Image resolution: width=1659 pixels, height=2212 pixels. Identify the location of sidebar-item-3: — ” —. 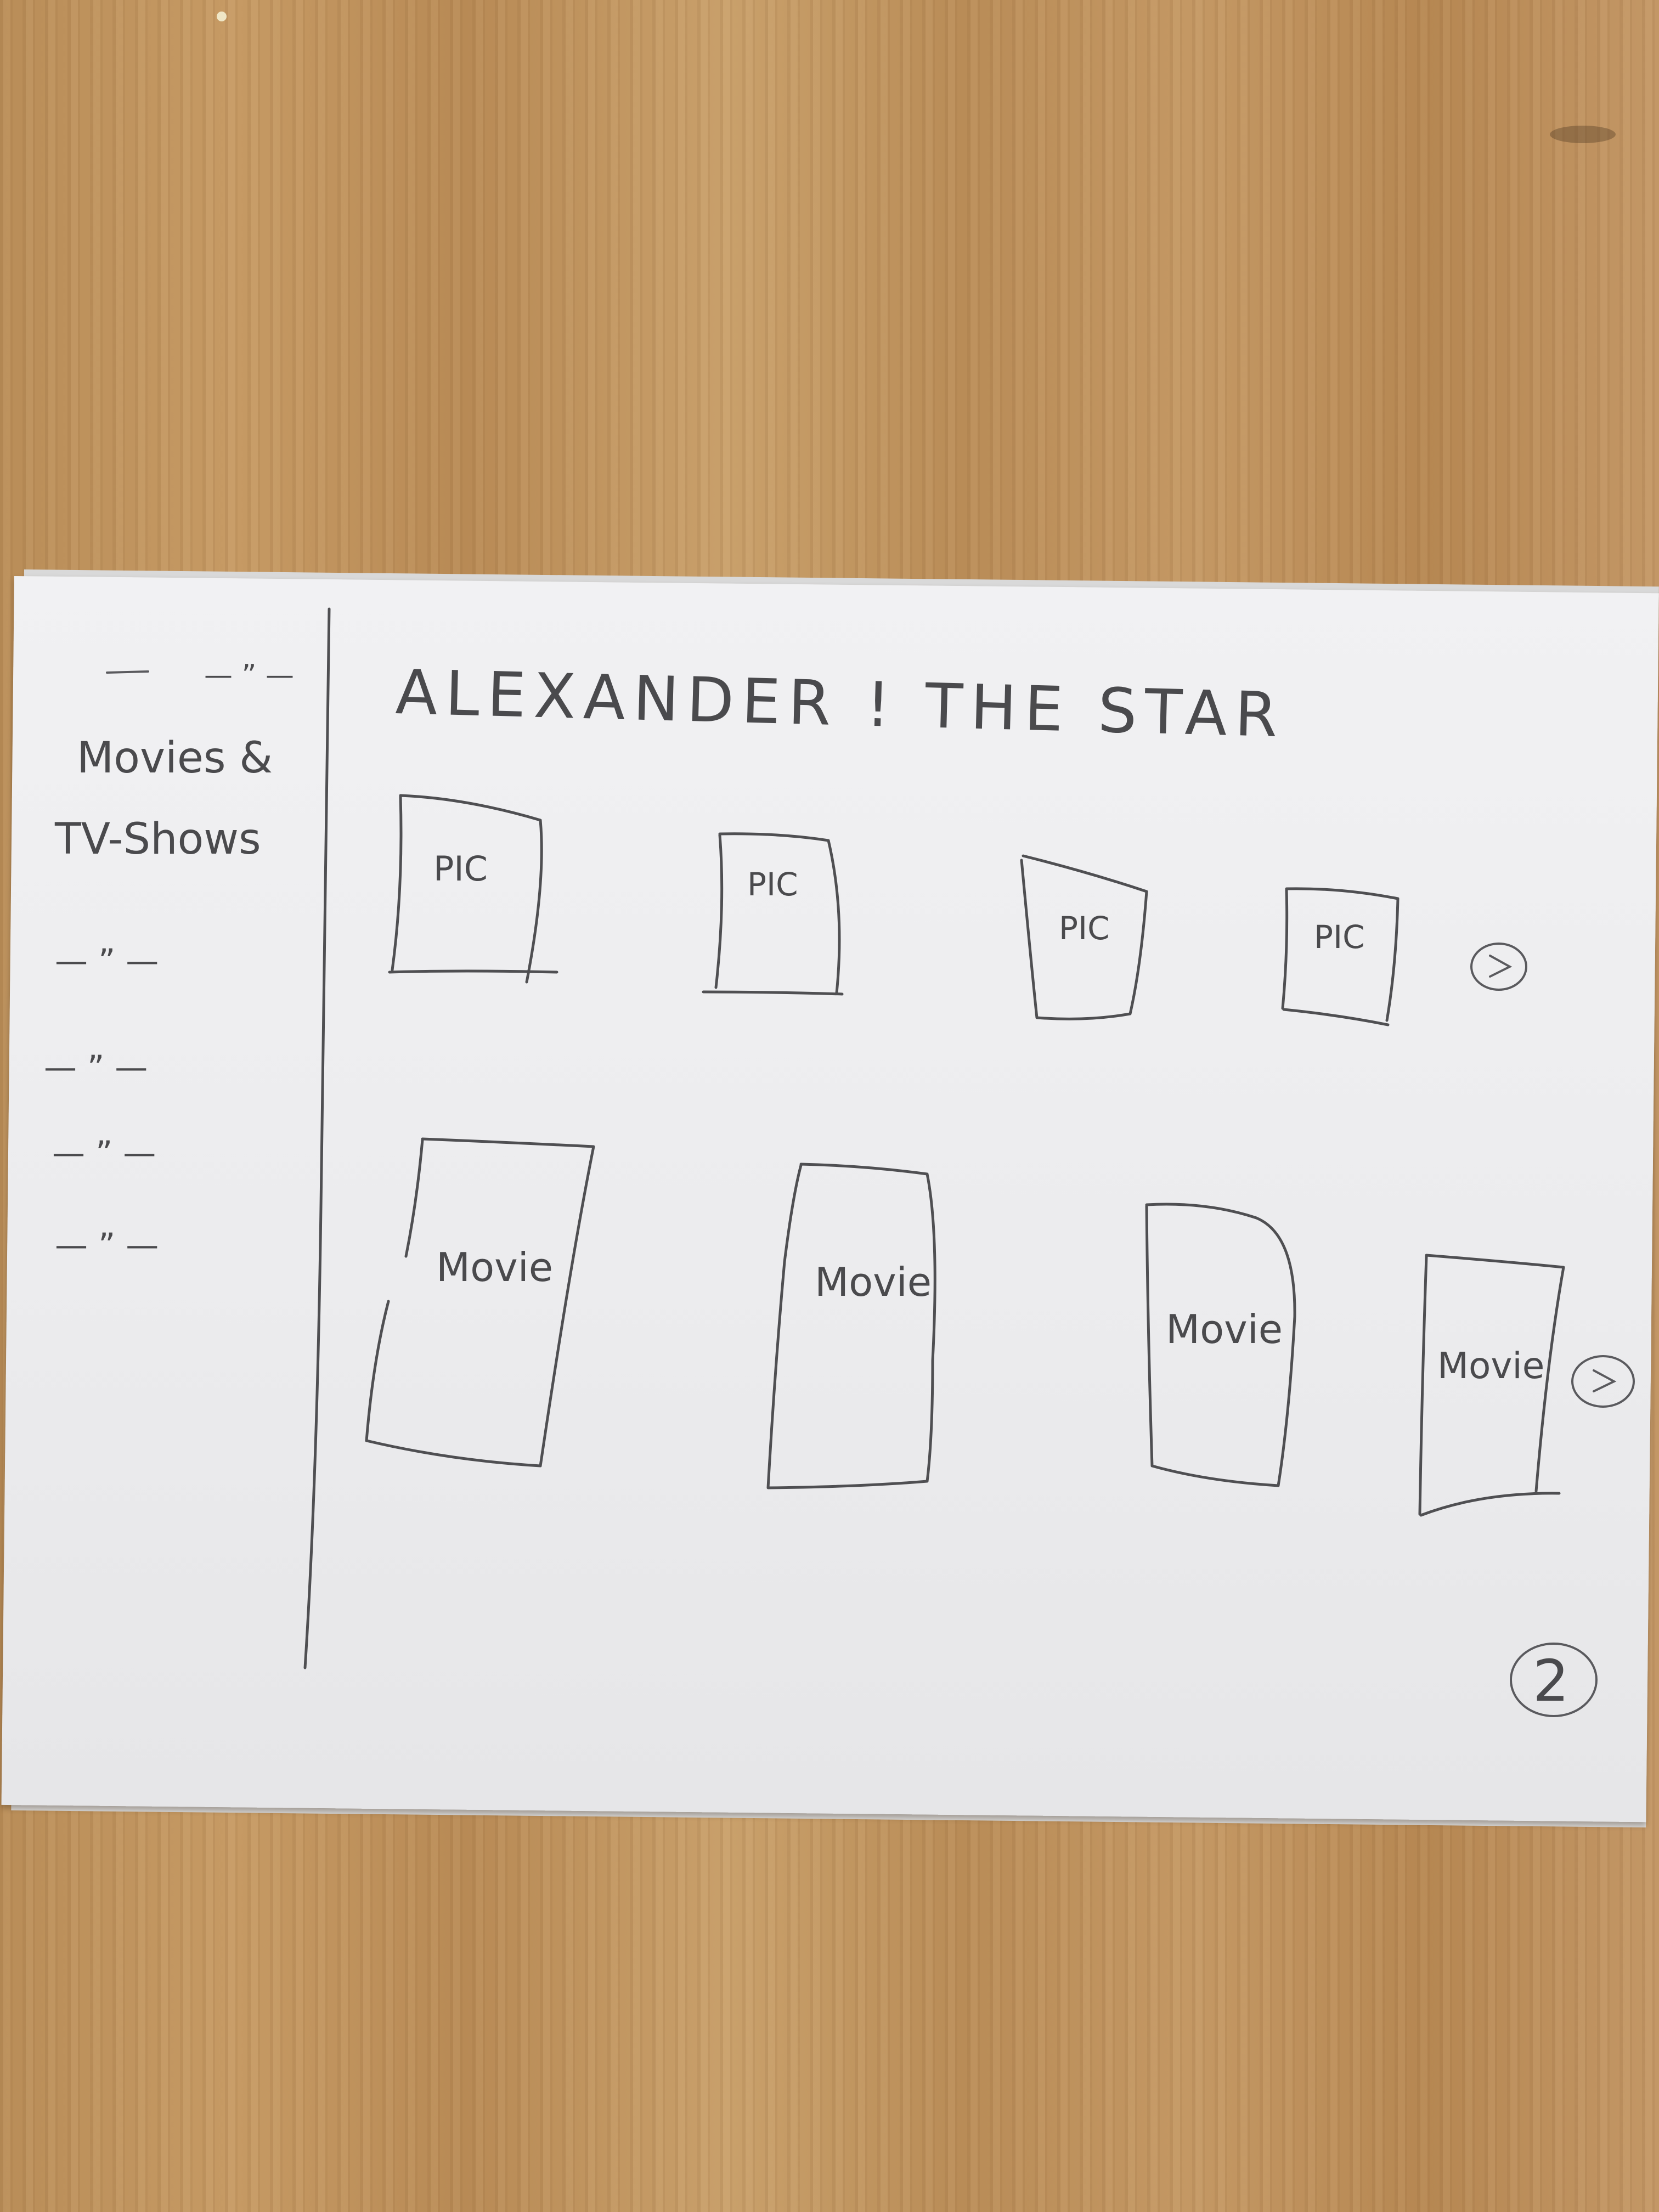
(104, 1153).